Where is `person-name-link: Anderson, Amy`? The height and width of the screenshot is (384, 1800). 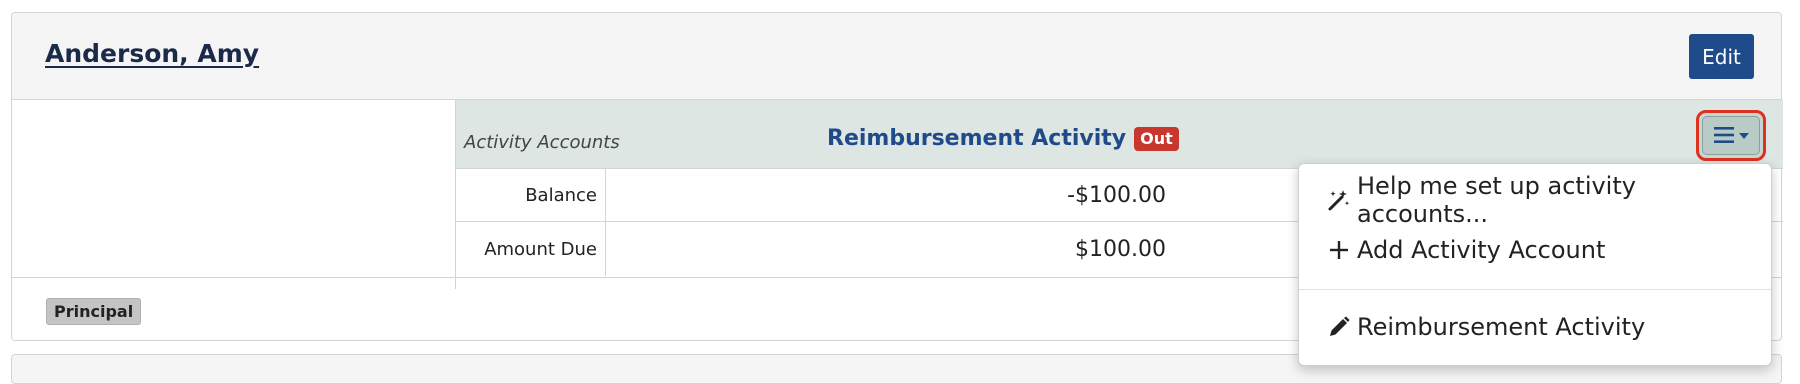 person-name-link: Anderson, Amy is located at coordinates (152, 53).